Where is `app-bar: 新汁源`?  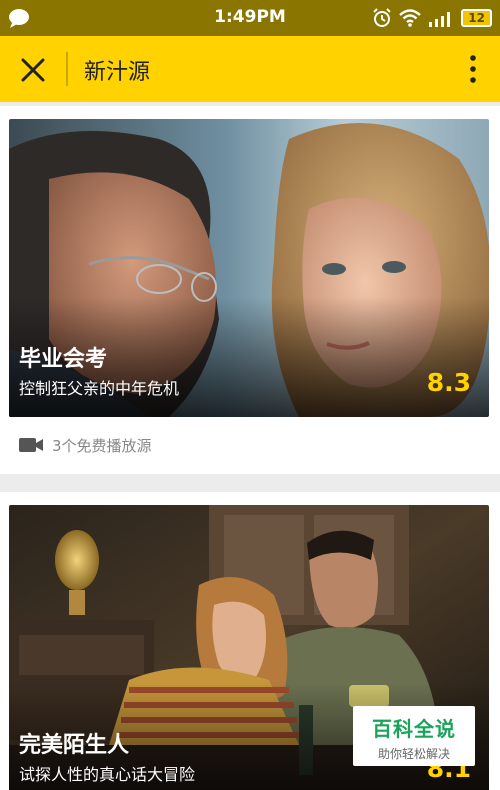 app-bar: 新汁源 is located at coordinates (250, 69).